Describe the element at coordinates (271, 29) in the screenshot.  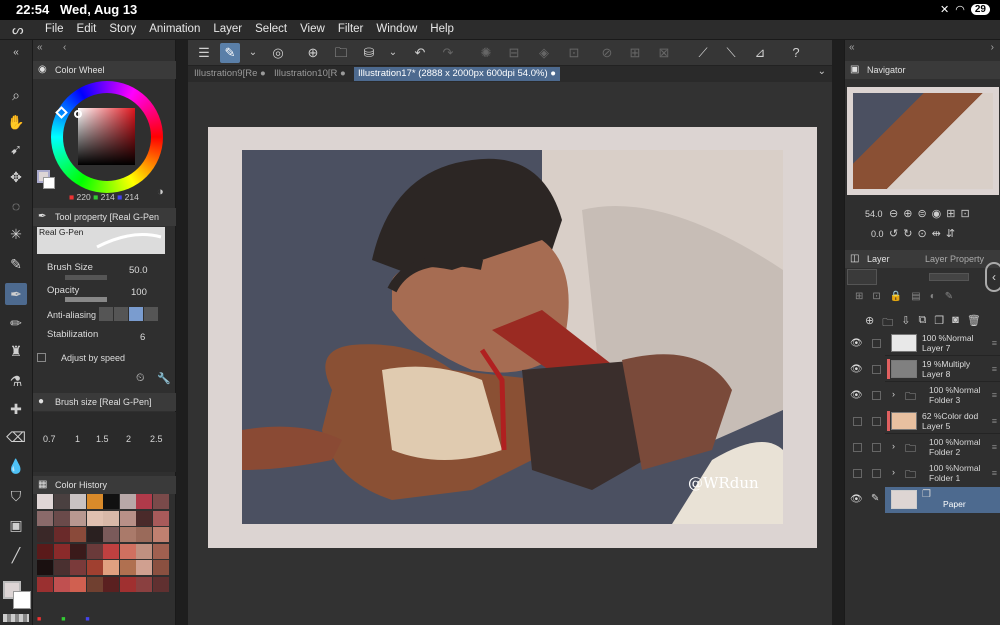
I see `menu-select: Select` at that location.